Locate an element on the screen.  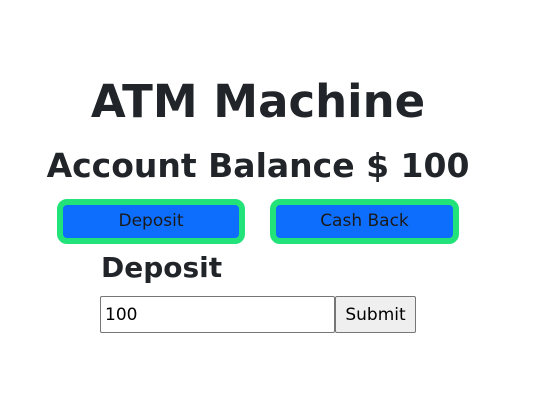
submit-button: Submit is located at coordinates (375, 314).